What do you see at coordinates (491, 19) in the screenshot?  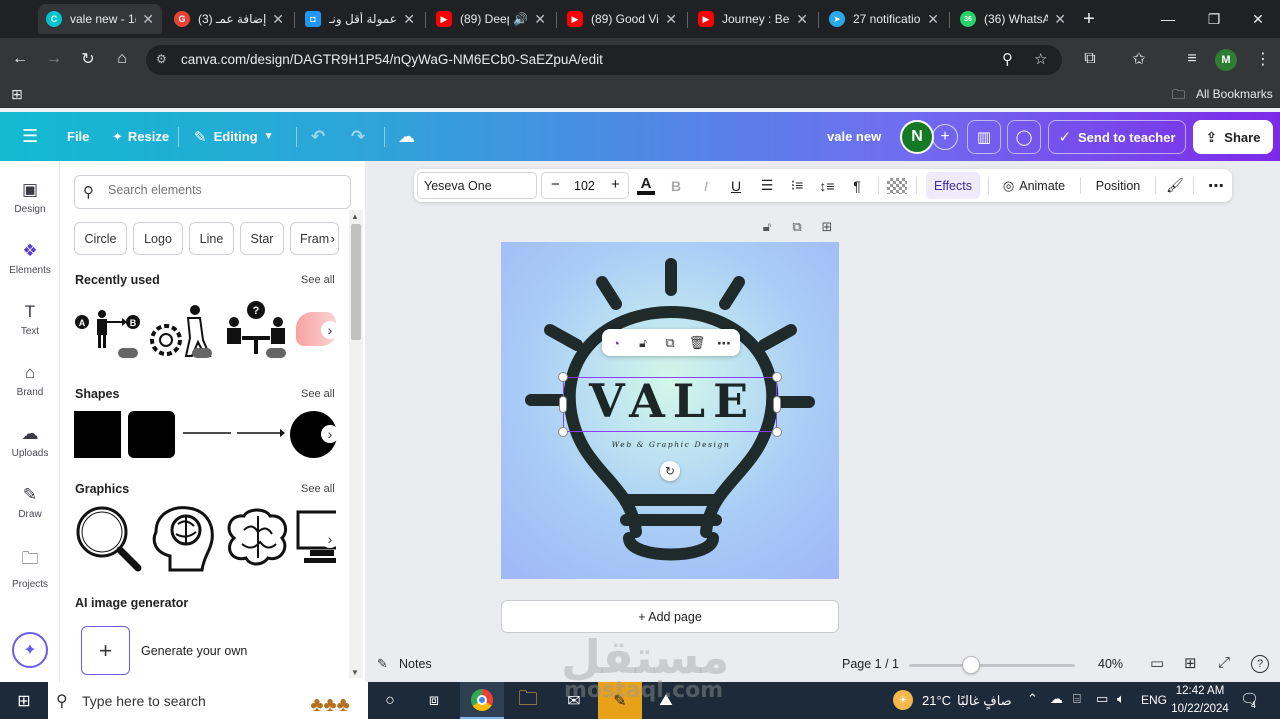 I see `tab-youtube-deep: ▶ (89) Deep 🔊 ✕` at bounding box center [491, 19].